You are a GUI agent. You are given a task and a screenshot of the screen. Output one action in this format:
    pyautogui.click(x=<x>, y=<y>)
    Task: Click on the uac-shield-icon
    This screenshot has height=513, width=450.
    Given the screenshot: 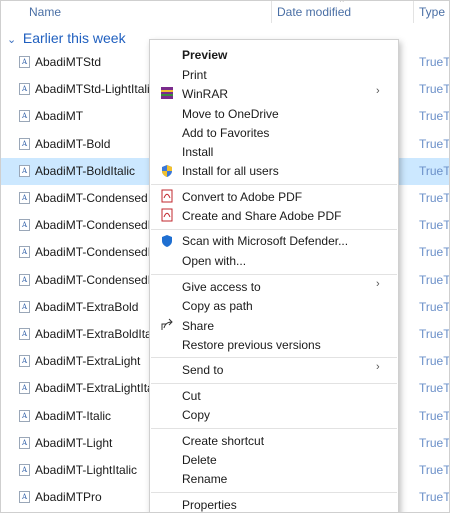 What is the action you would take?
    pyautogui.click(x=167, y=171)
    